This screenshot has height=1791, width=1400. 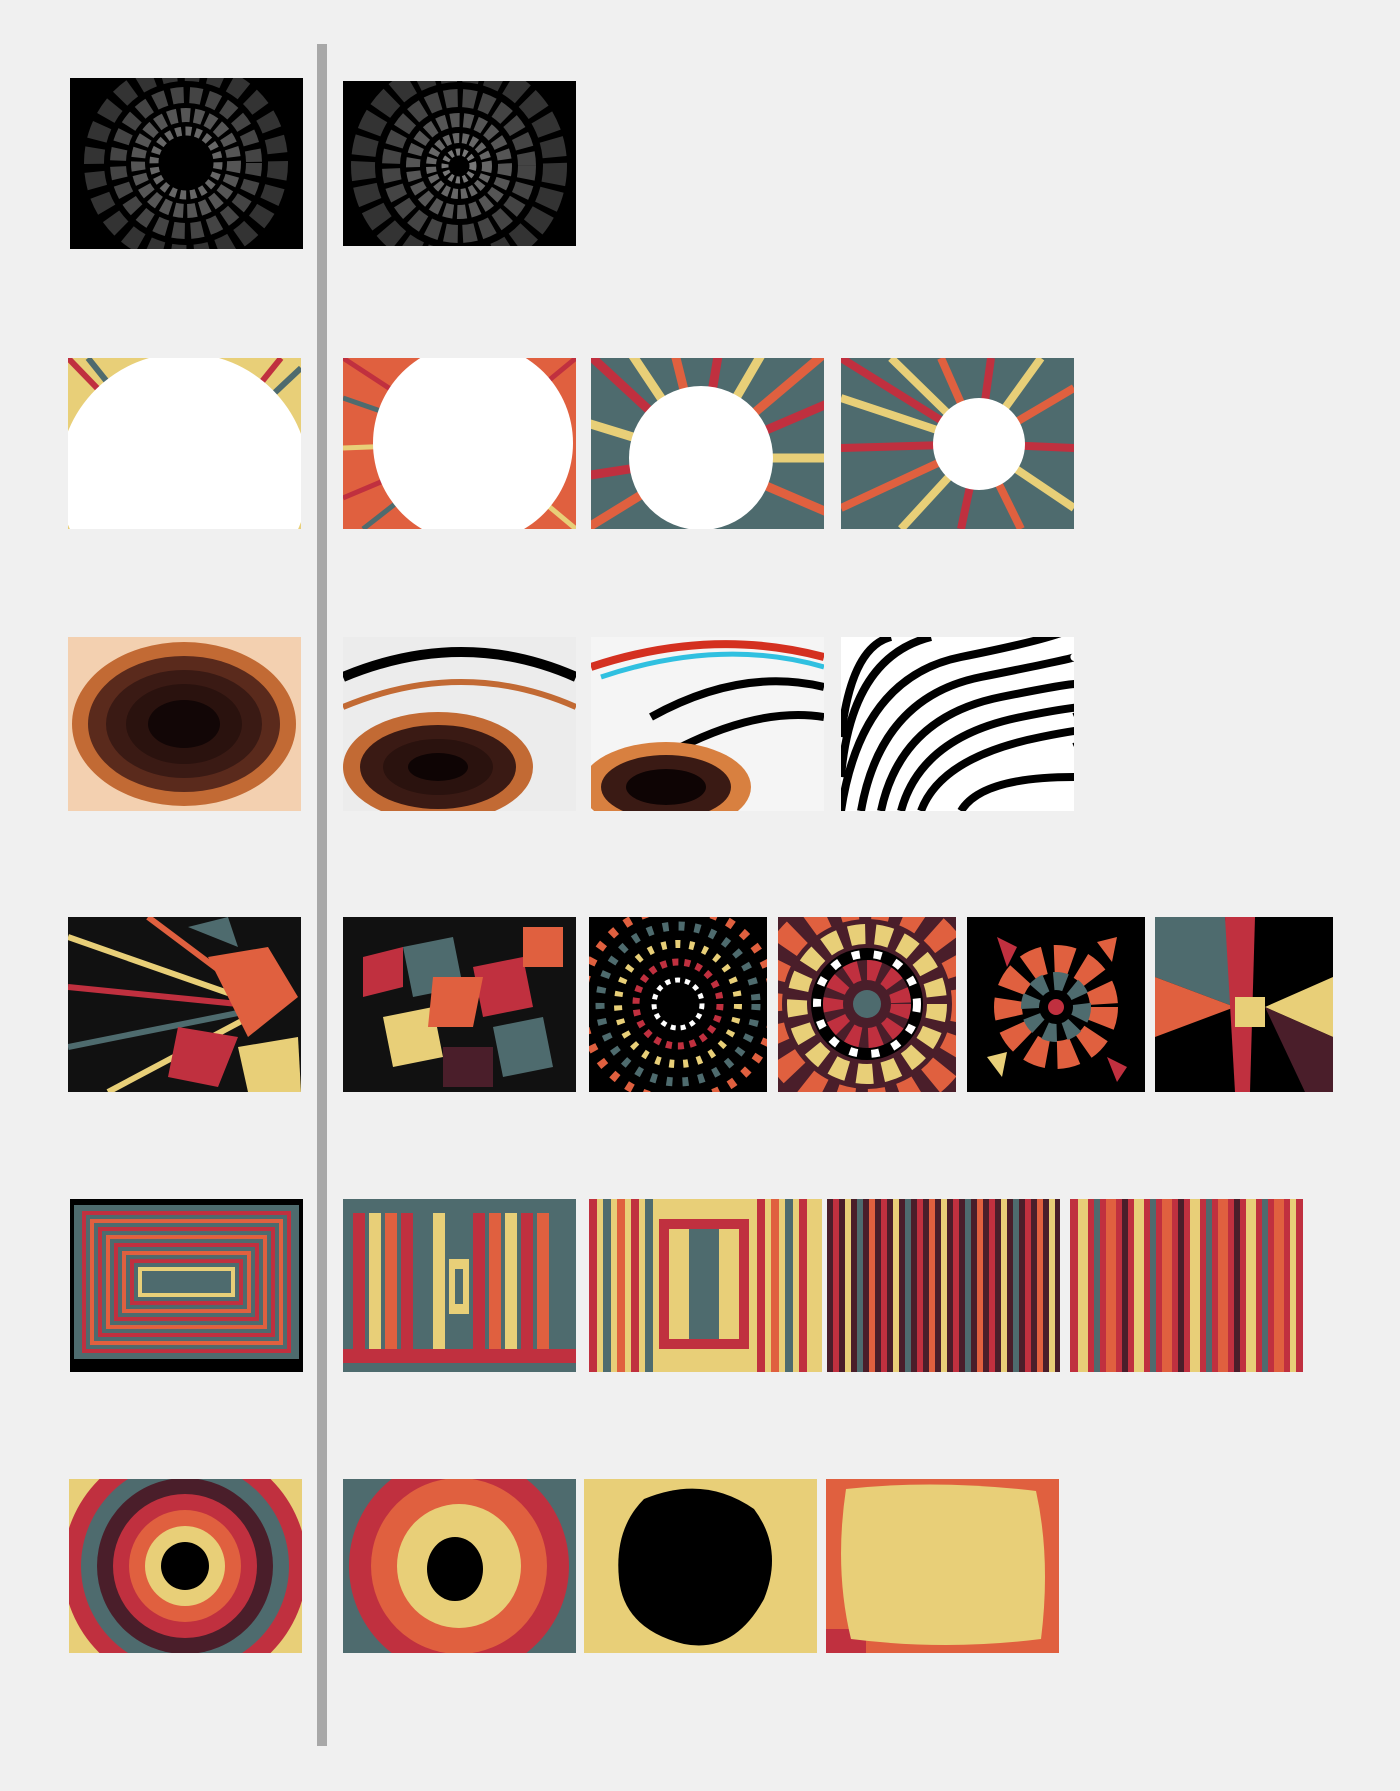 I want to click on row-5-frame-2-thumbnail, so click(x=705, y=1285).